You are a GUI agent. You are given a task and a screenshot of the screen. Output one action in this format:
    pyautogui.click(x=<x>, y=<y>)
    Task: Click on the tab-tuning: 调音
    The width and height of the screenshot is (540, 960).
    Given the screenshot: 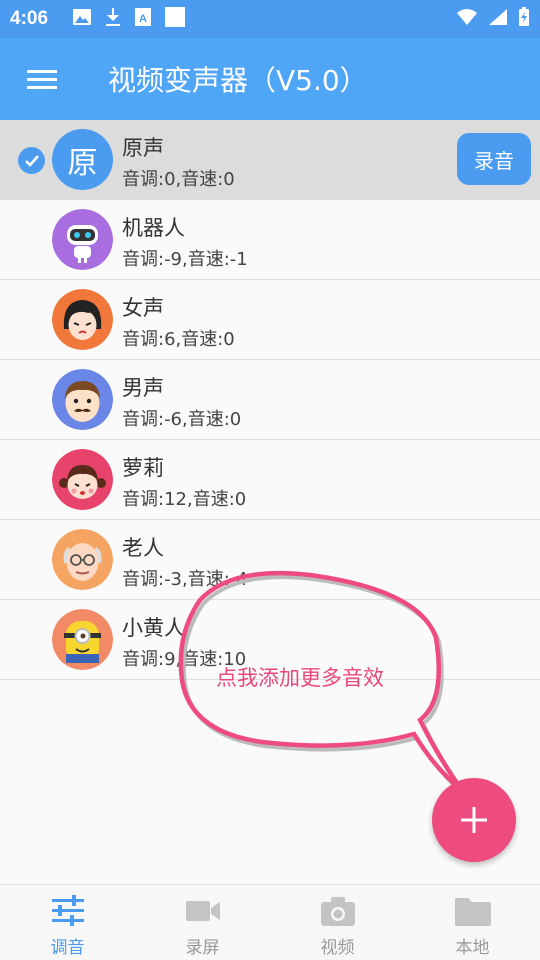 What is the action you would take?
    pyautogui.click(x=67, y=922)
    